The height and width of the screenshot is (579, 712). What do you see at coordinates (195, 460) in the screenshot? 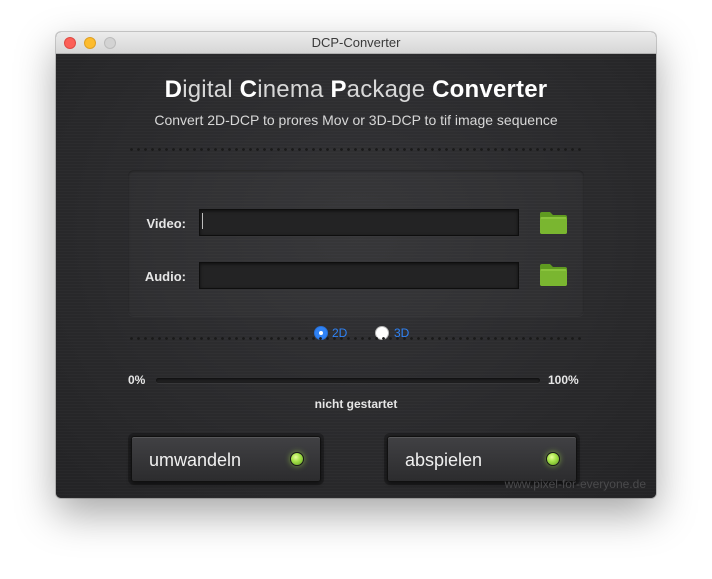
I see `convert-button-label: umwandeln` at bounding box center [195, 460].